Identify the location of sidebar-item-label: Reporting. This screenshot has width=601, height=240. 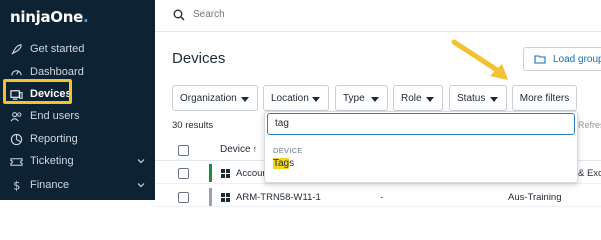
(54, 139).